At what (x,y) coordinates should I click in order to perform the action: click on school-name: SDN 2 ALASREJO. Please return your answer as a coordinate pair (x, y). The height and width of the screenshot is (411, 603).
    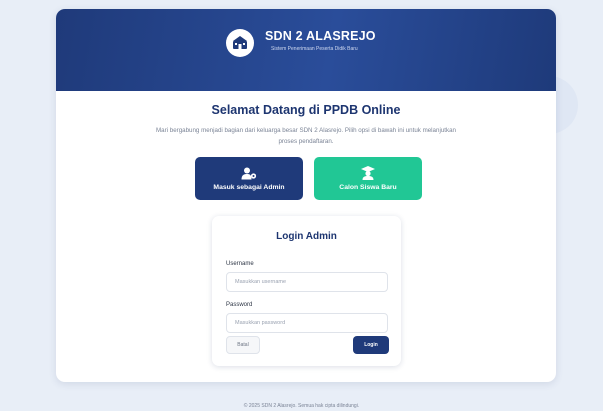
    Looking at the image, I should click on (320, 36).